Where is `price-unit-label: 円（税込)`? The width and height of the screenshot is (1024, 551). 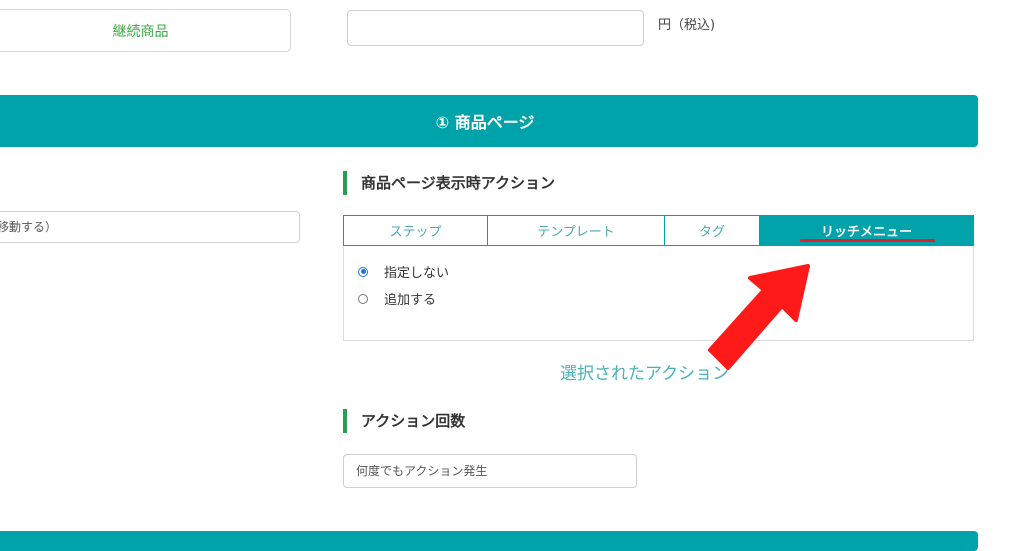
price-unit-label: 円（税込) is located at coordinates (687, 25).